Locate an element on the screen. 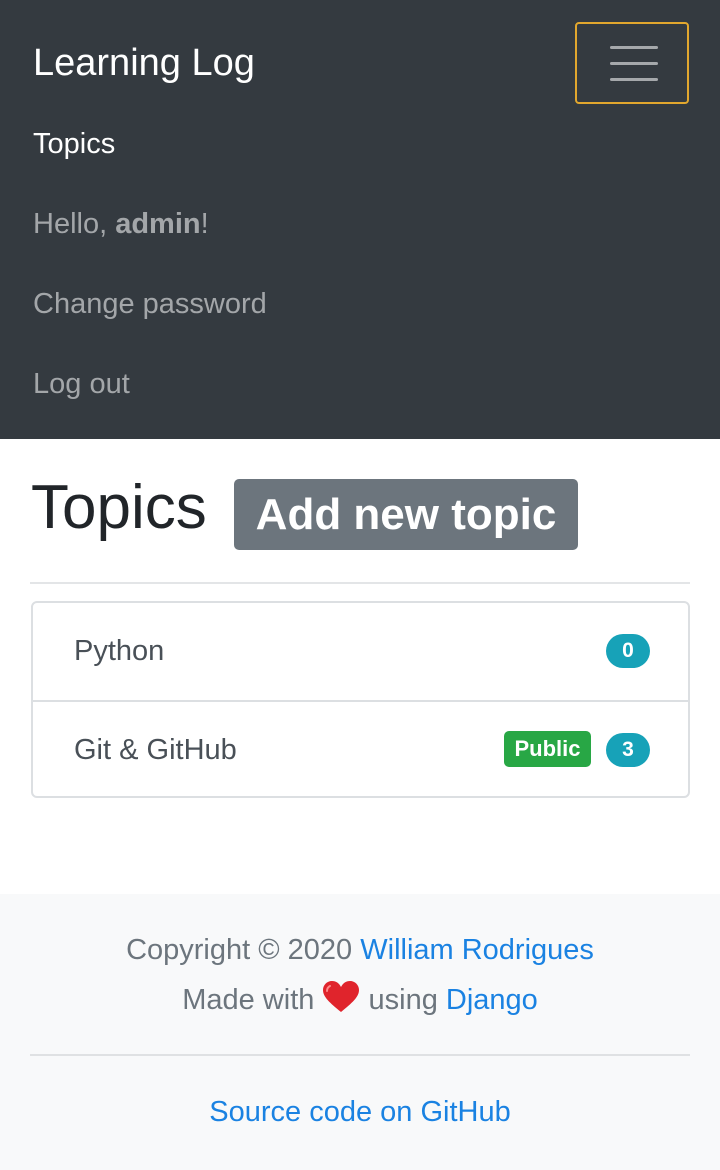 This screenshot has width=720, height=1170. author-link: William Rodrigues is located at coordinates (477, 950).